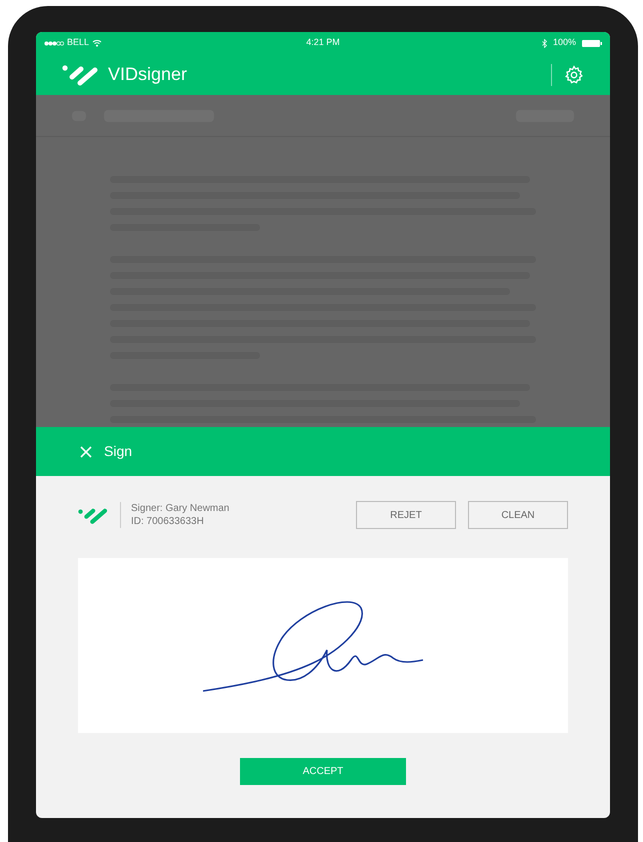 Image resolution: width=643 pixels, height=842 pixels. What do you see at coordinates (168, 521) in the screenshot?
I see `signer-id: ID: 700633633H` at bounding box center [168, 521].